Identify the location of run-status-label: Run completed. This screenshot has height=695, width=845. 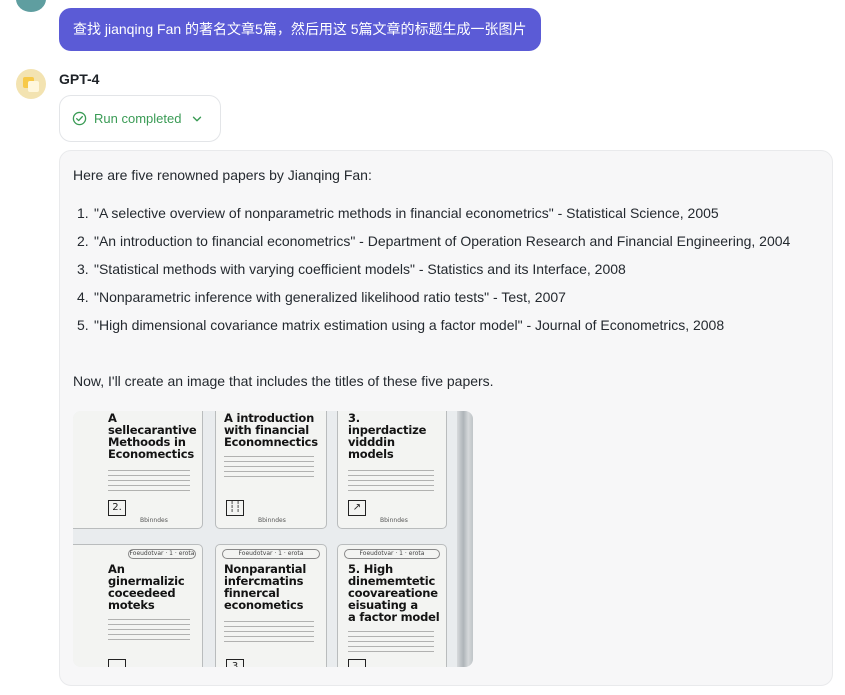
(138, 118).